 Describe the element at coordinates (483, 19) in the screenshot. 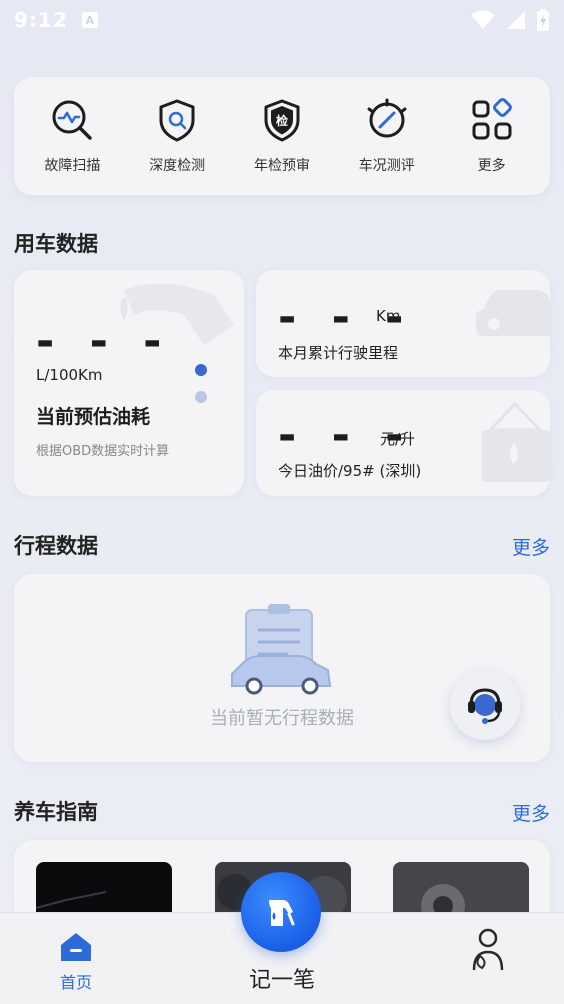

I see `wifi-icon` at that location.